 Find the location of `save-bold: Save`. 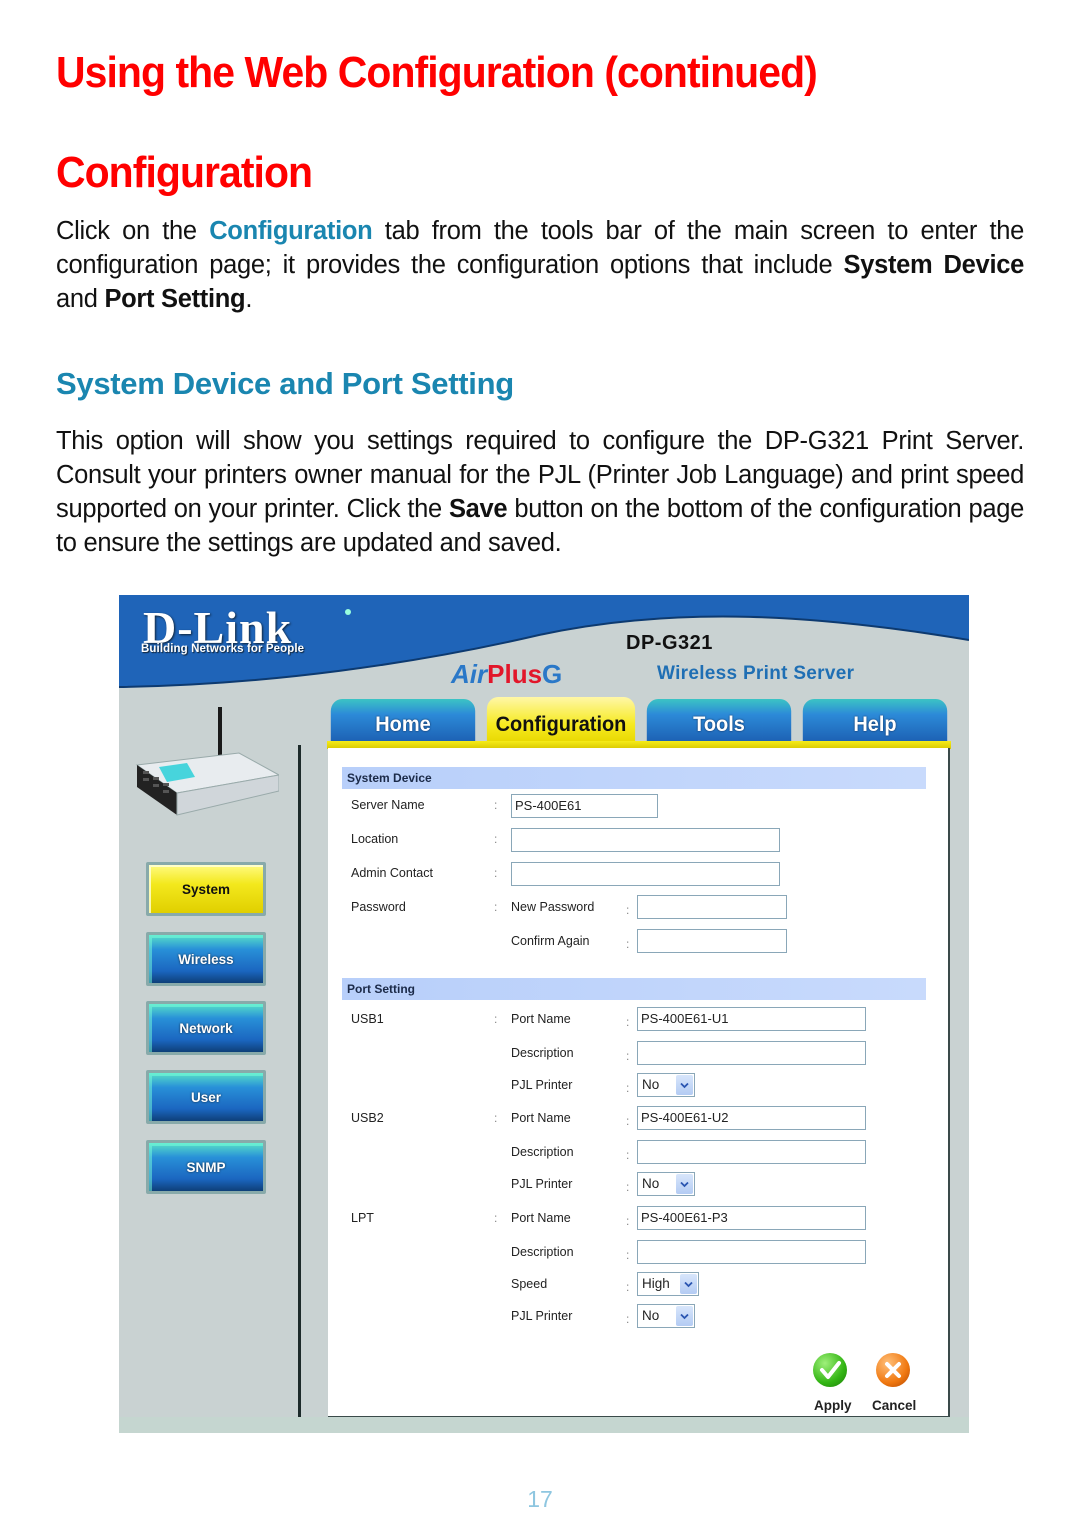

save-bold: Save is located at coordinates (478, 509).